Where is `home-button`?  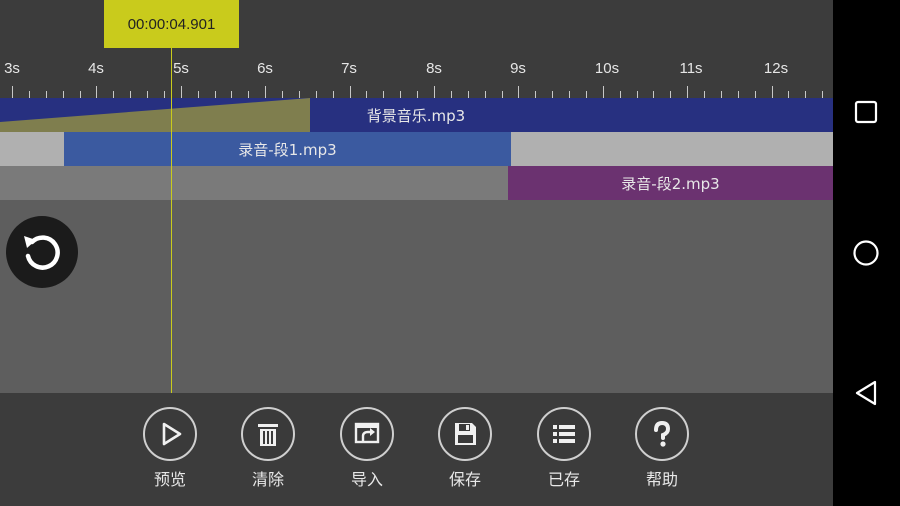
home-button is located at coordinates (866, 253).